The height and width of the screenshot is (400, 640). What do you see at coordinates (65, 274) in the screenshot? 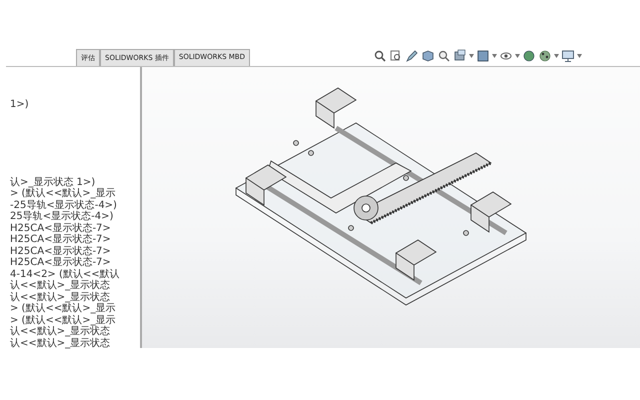
I see `tree-item: 4-14<2> (默认<<默认` at bounding box center [65, 274].